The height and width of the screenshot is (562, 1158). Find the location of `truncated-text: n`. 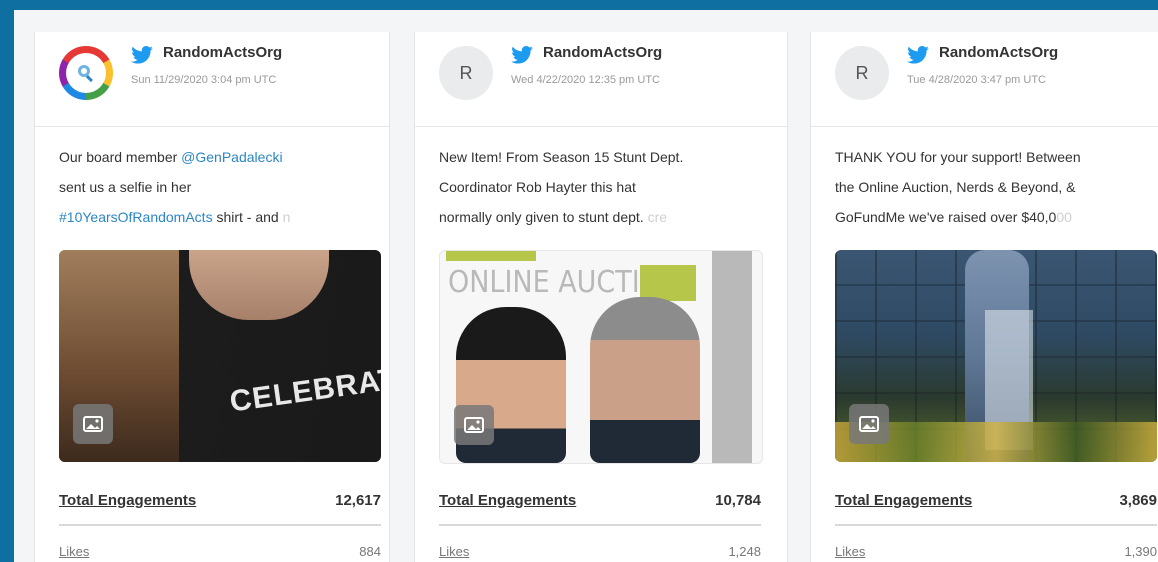

truncated-text: n is located at coordinates (286, 217).